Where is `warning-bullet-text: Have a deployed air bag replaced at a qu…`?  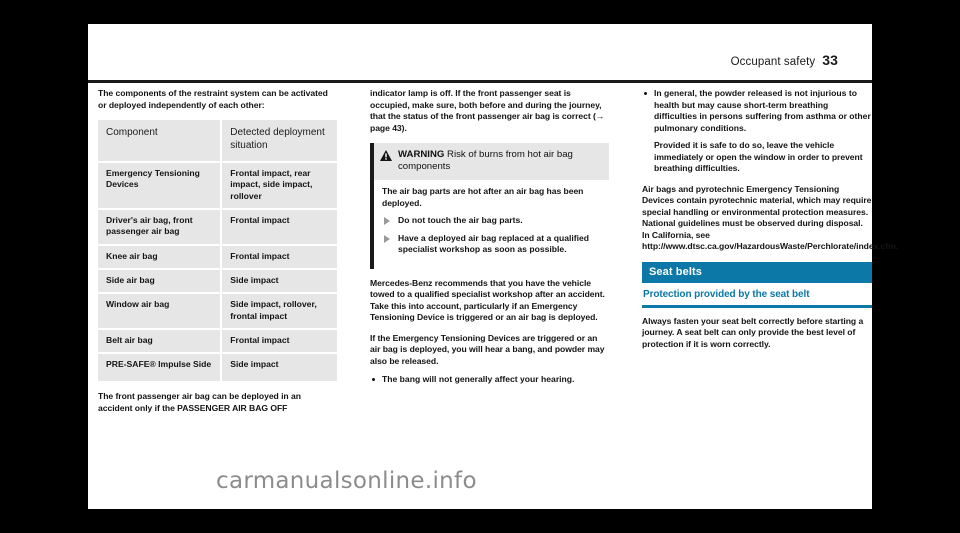
warning-bullet-text: Have a deployed air bag replaced at a qu… is located at coordinates (494, 243).